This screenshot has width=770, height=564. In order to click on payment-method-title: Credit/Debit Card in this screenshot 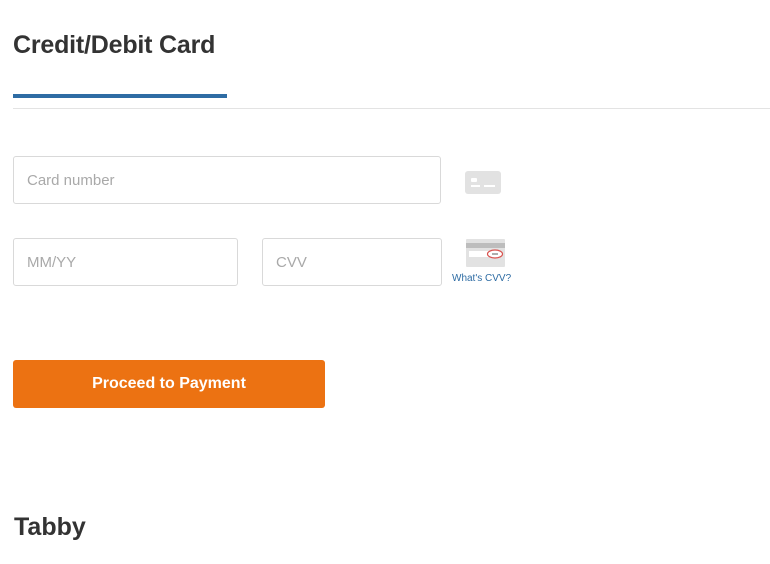, I will do `click(114, 45)`.